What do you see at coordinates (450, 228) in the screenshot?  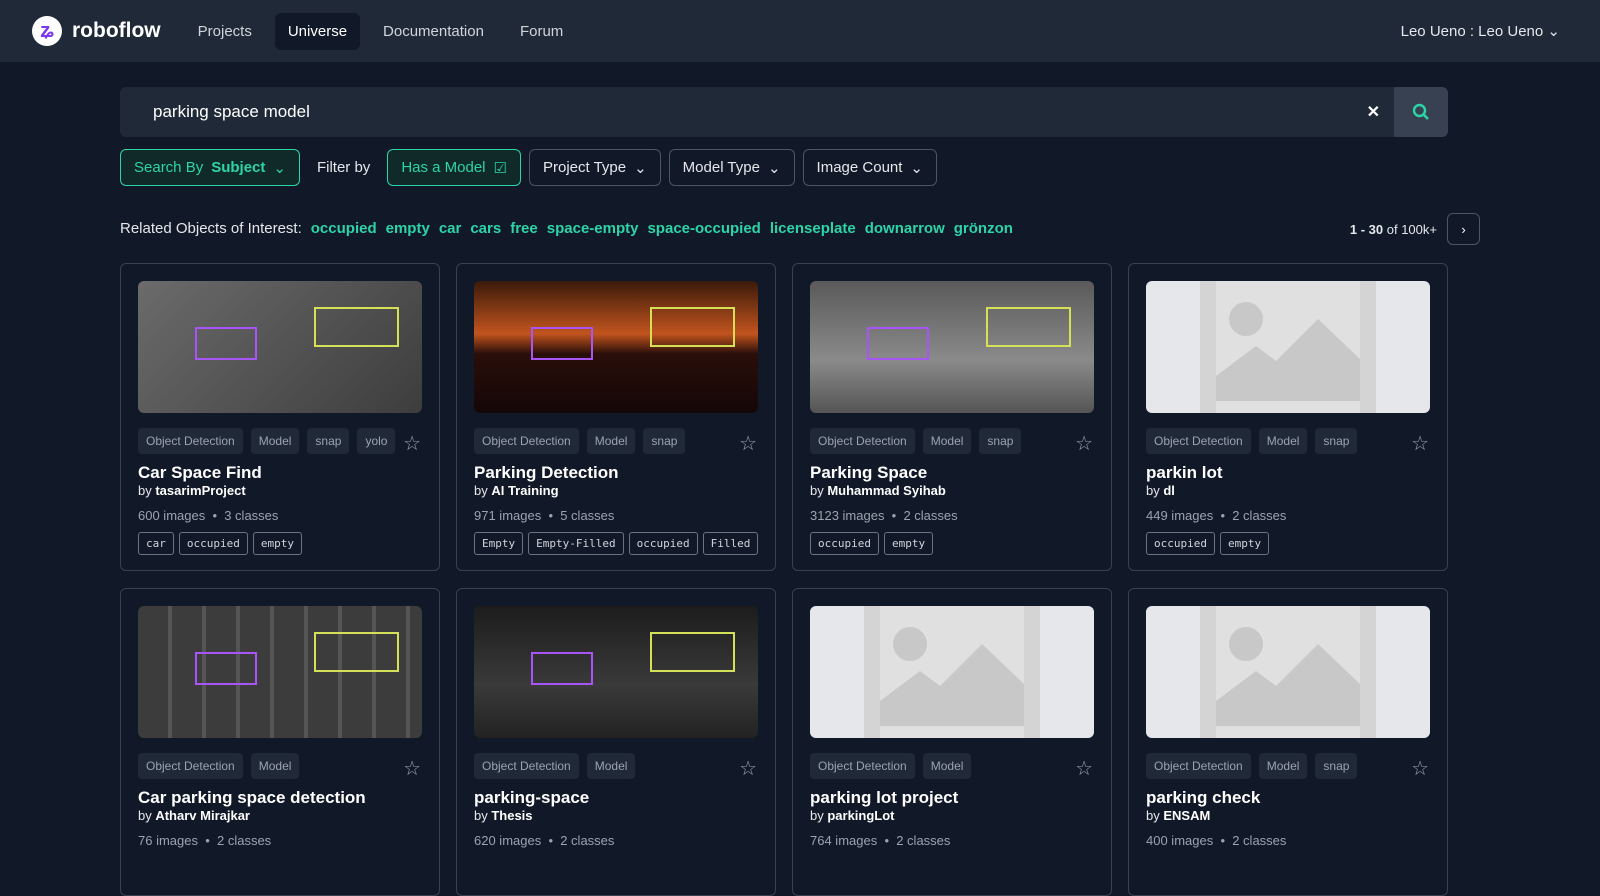 I see `related-term: car` at bounding box center [450, 228].